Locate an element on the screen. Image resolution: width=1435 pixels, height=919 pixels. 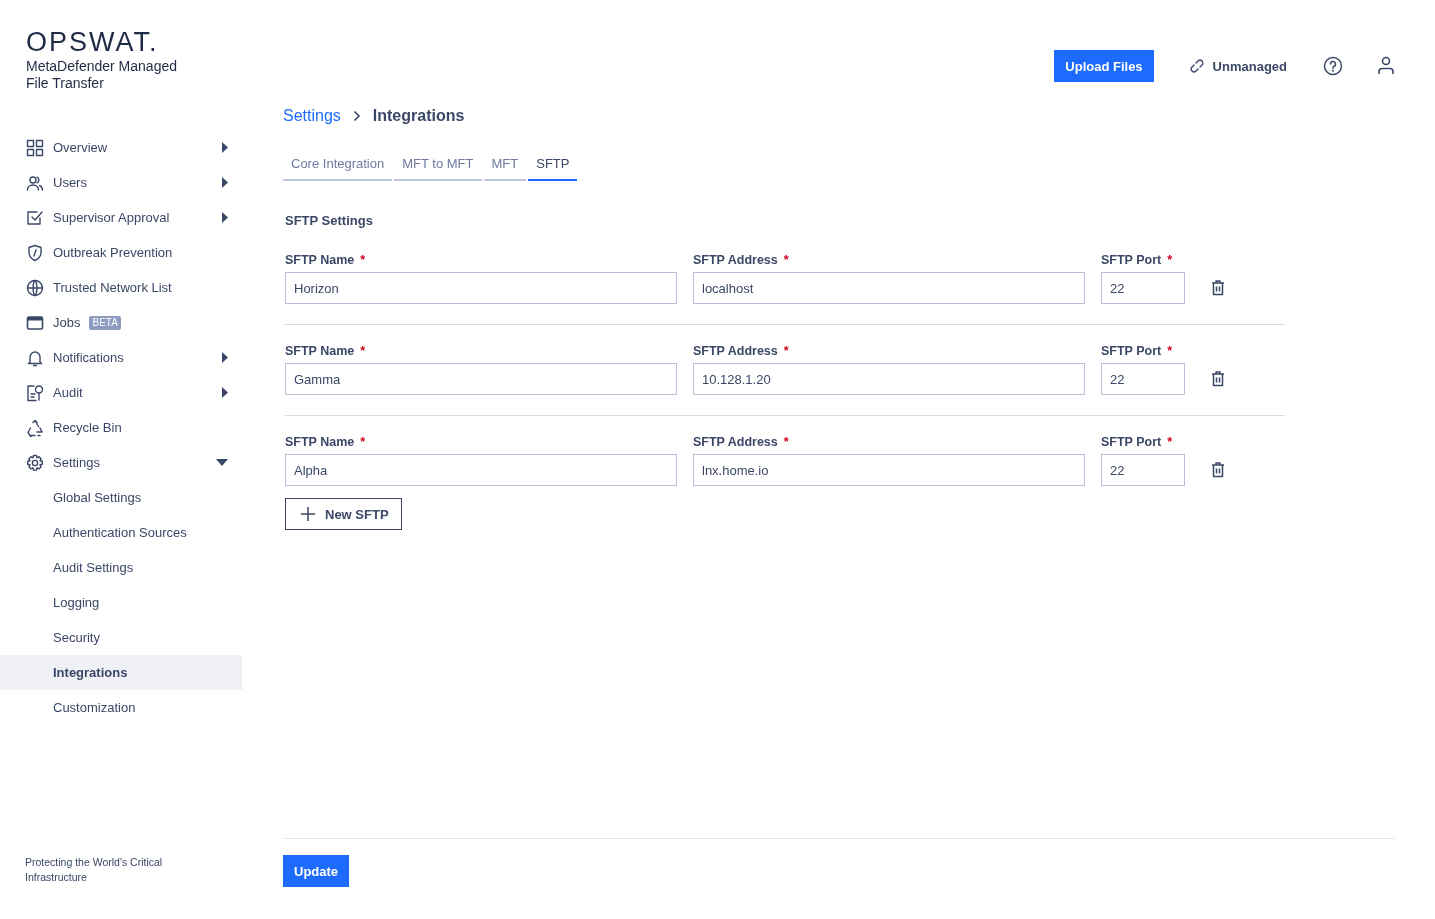
sidebar-item-label: Notifications is located at coordinates (88, 357).